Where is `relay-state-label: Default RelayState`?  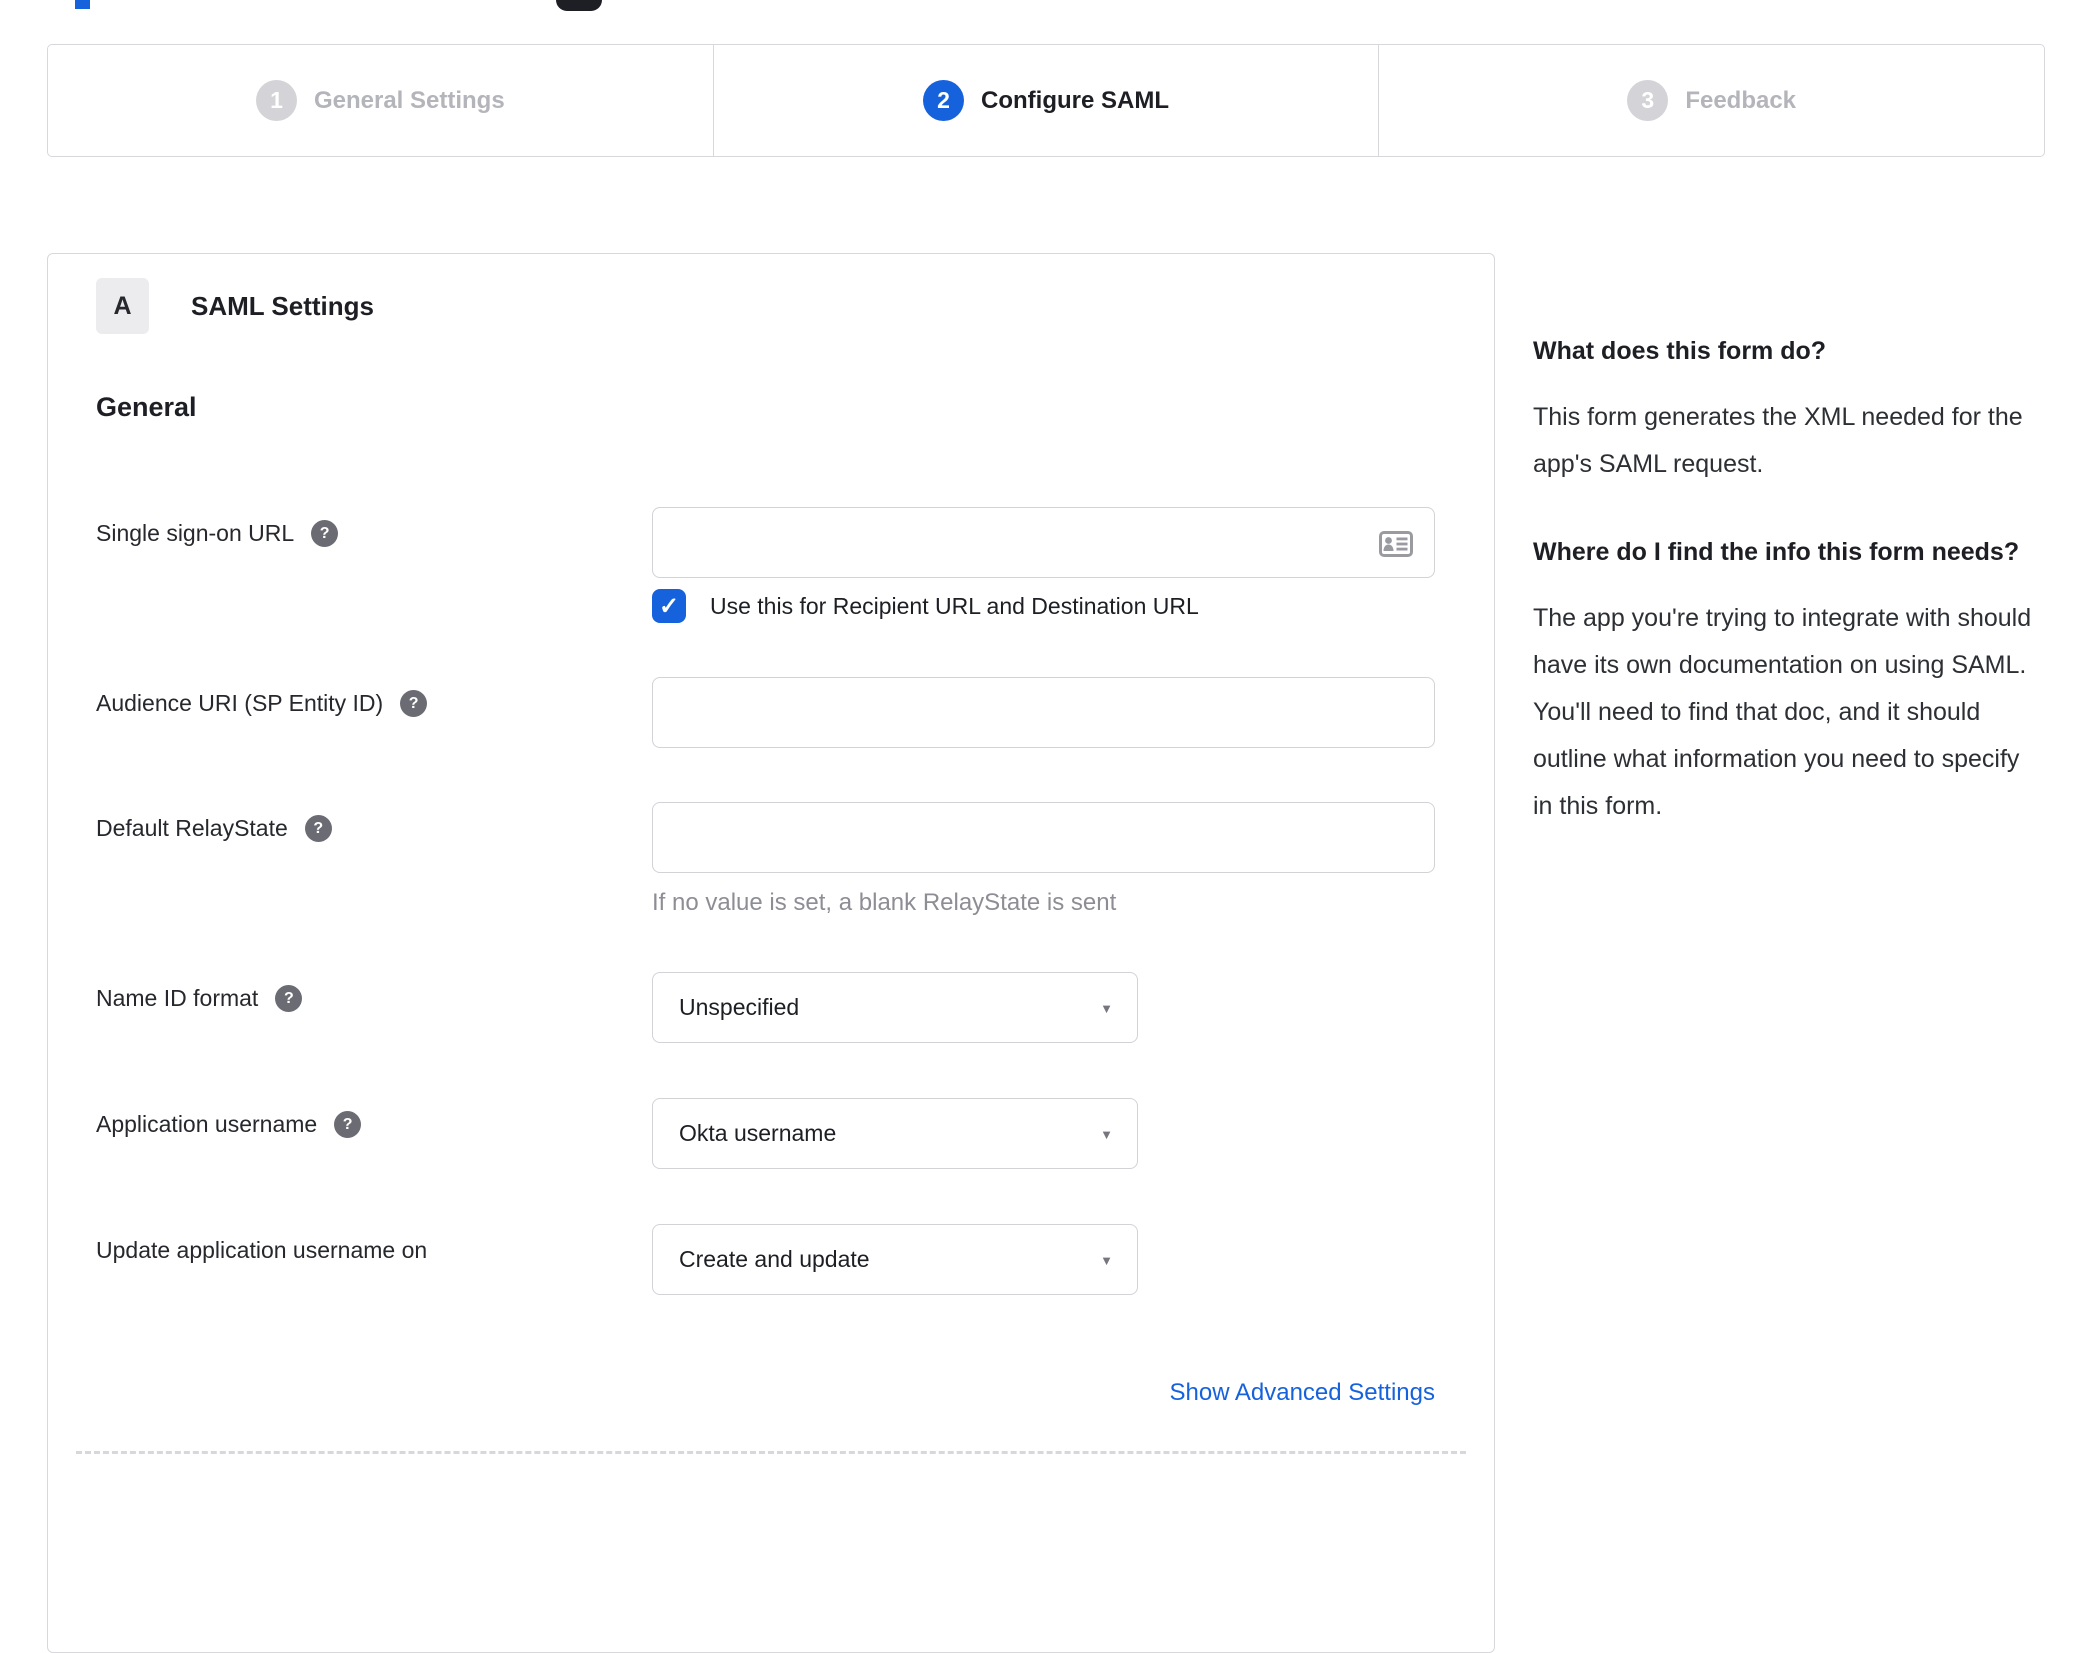
relay-state-label: Default RelayState is located at coordinates (192, 828).